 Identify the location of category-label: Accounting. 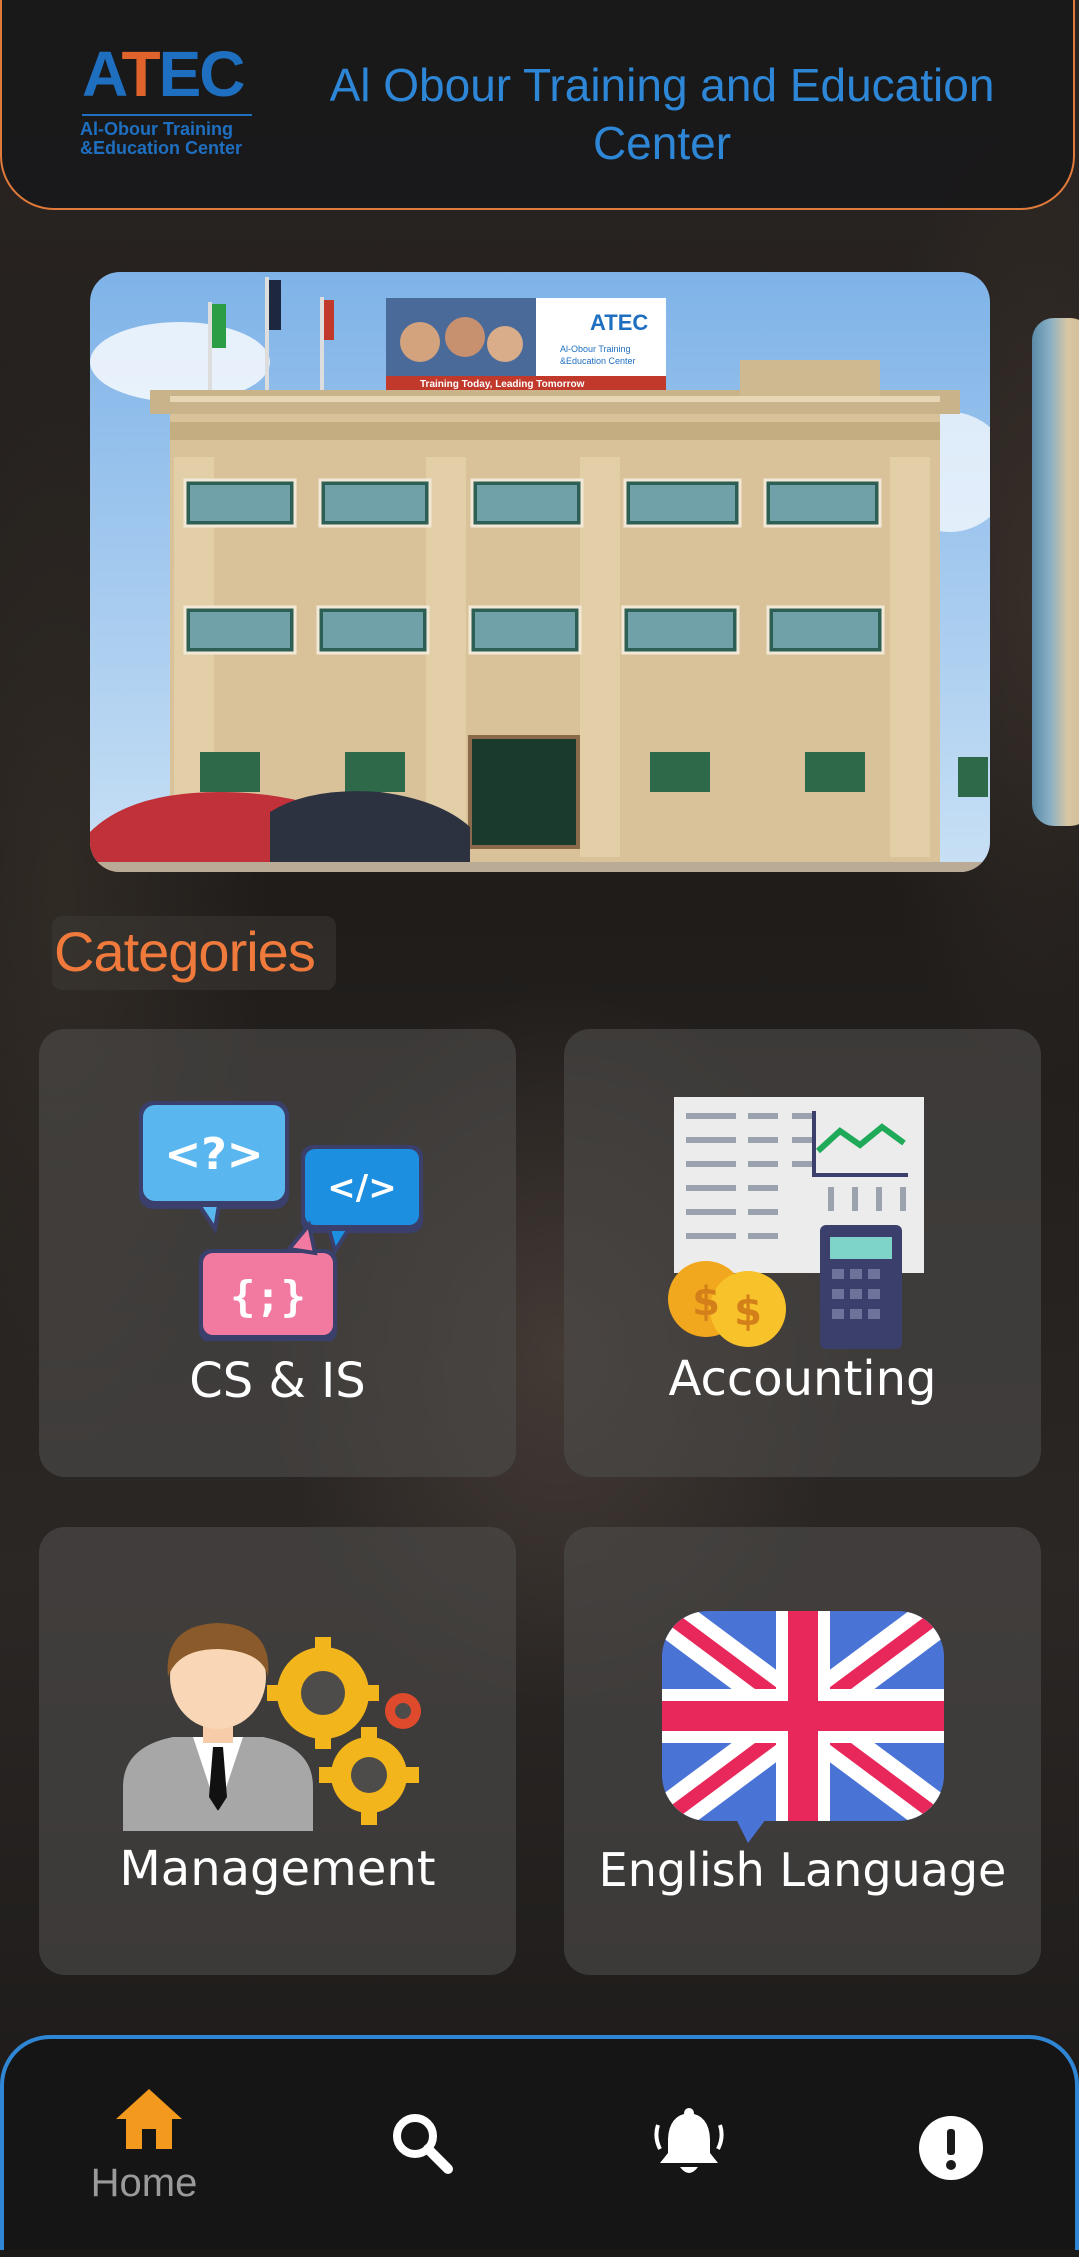
(802, 1379).